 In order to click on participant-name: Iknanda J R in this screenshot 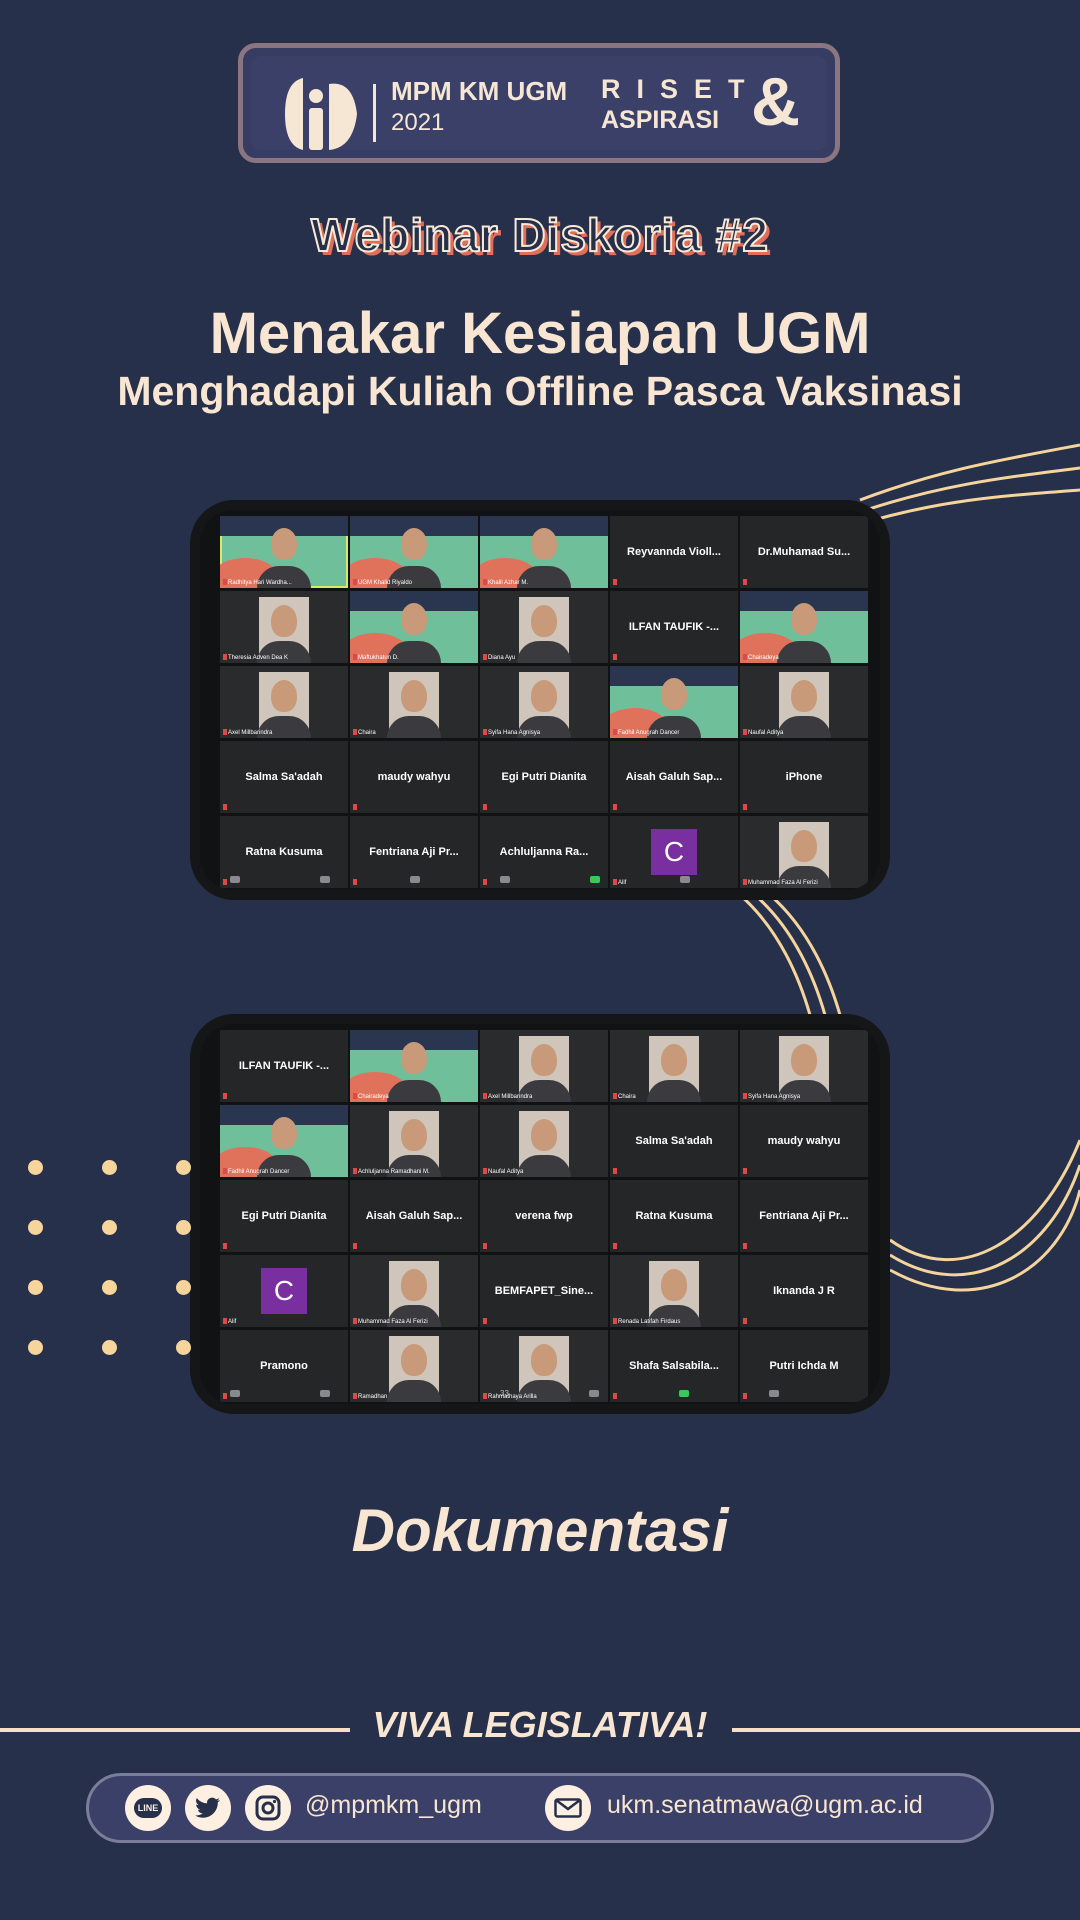, I will do `click(804, 1291)`.